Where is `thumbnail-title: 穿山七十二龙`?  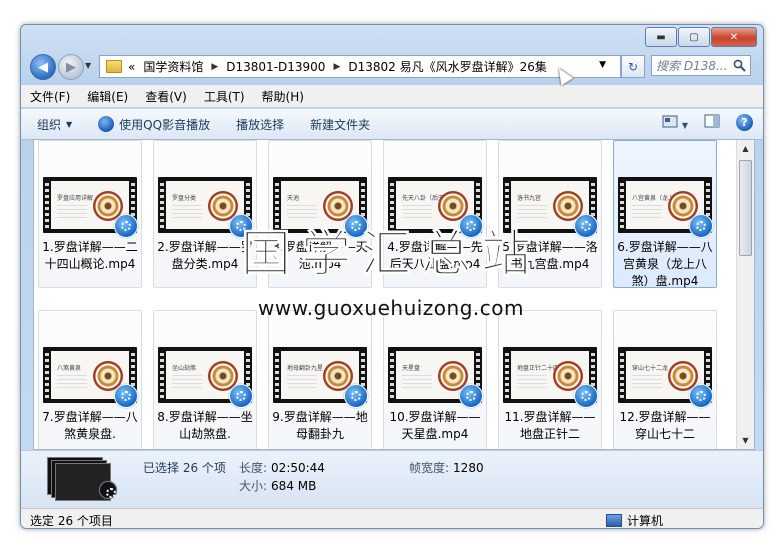 thumbnail-title: 穿山七十二龙 is located at coordinates (650, 368).